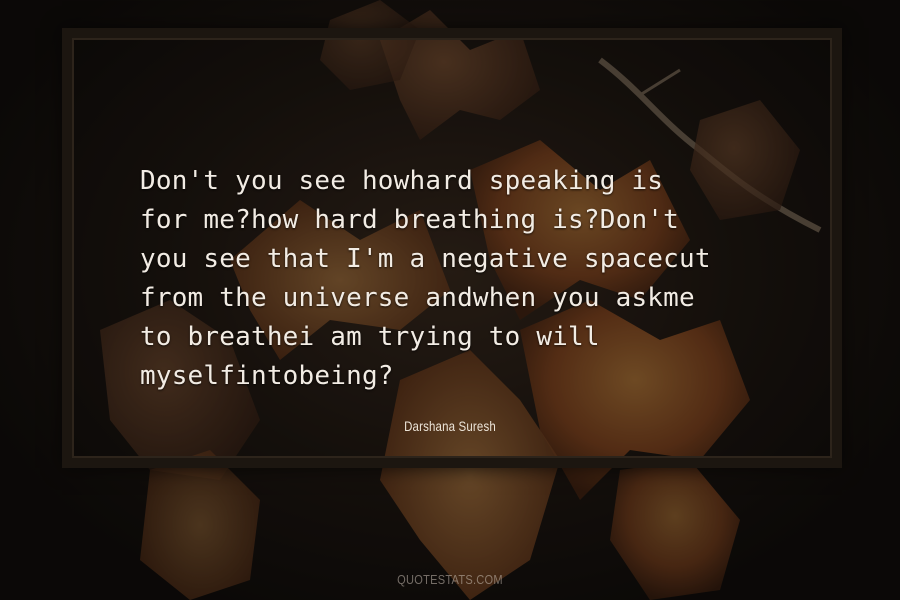 This screenshot has width=900, height=600. Describe the element at coordinates (370, 337) in the screenshot. I see `quote-line: to breathei am trying to will` at that location.